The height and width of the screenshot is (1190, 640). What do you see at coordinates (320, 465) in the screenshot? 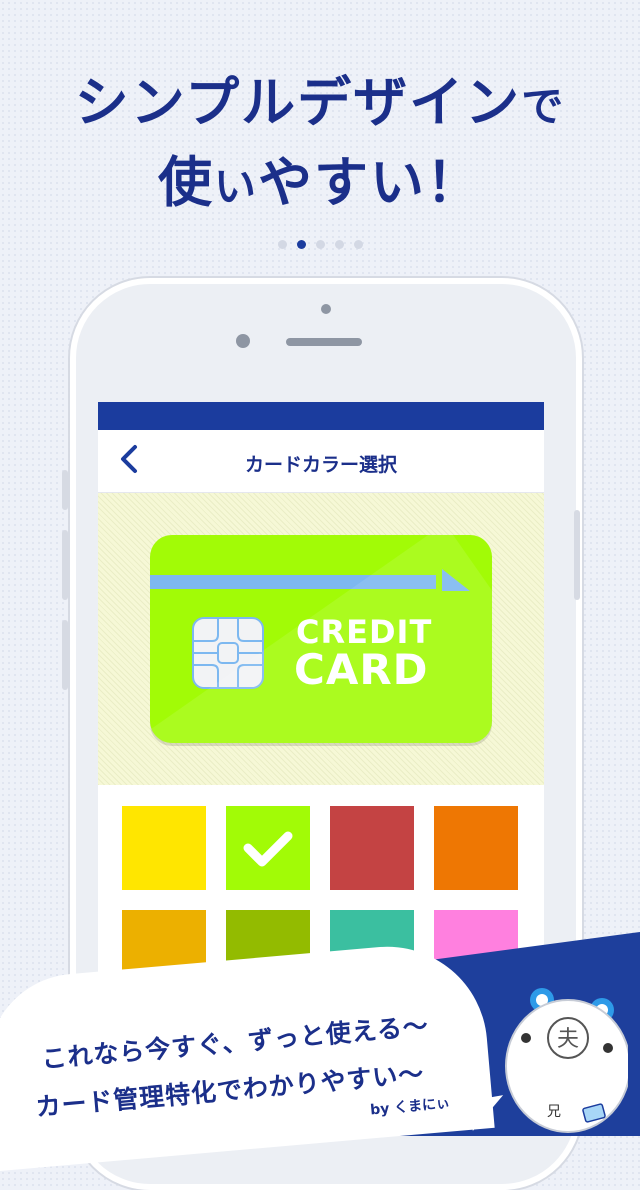
I see `nav-title: カードカラー選択` at bounding box center [320, 465].